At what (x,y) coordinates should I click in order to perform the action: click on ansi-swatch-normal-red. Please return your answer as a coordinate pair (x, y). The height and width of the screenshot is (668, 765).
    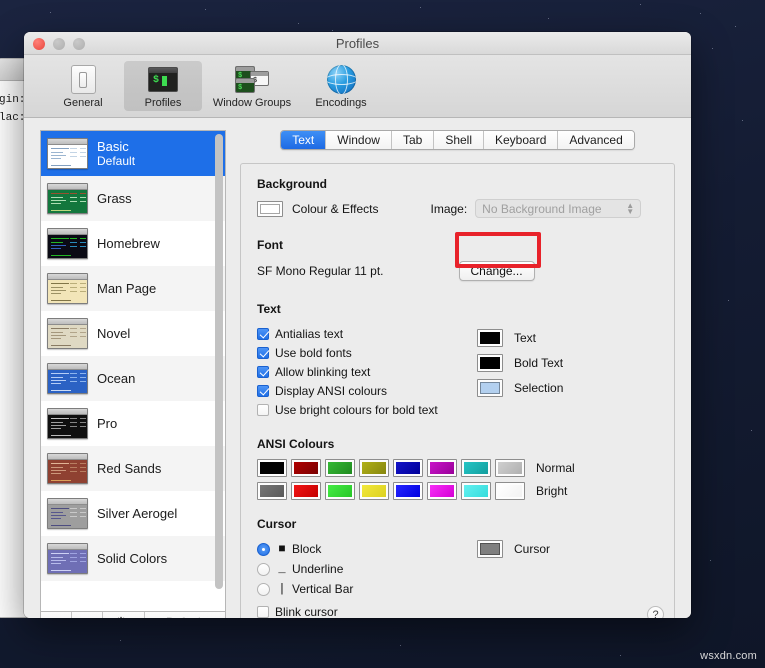
    Looking at the image, I should click on (306, 468).